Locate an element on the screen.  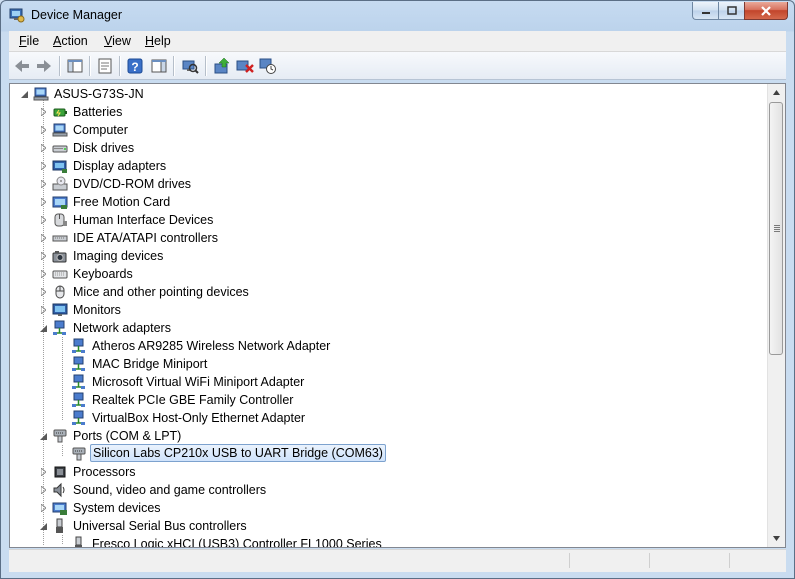
tree-node-ide-ata-atapi-controllers: IDE ATA/ATAPI controllers is located at coordinates (380, 238).